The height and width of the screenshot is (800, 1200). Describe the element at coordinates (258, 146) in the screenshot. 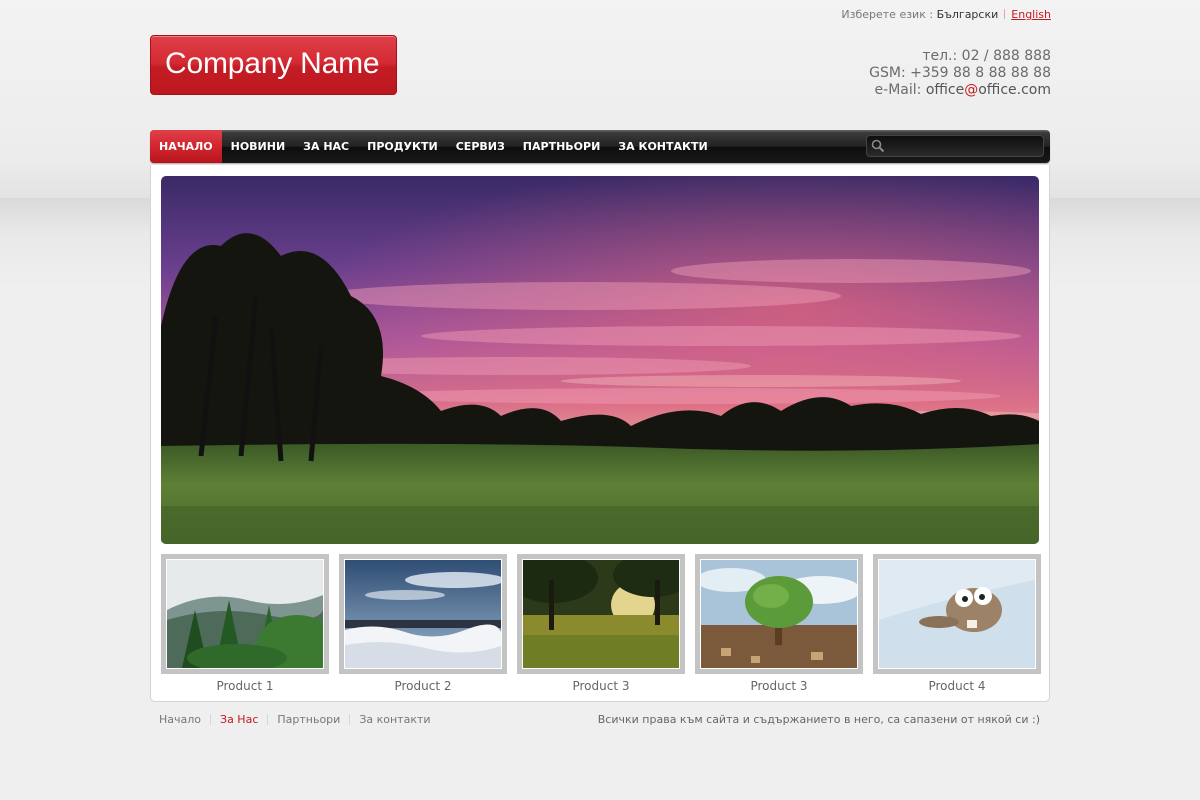

I see `nav-item-news: НОВИНИ` at that location.